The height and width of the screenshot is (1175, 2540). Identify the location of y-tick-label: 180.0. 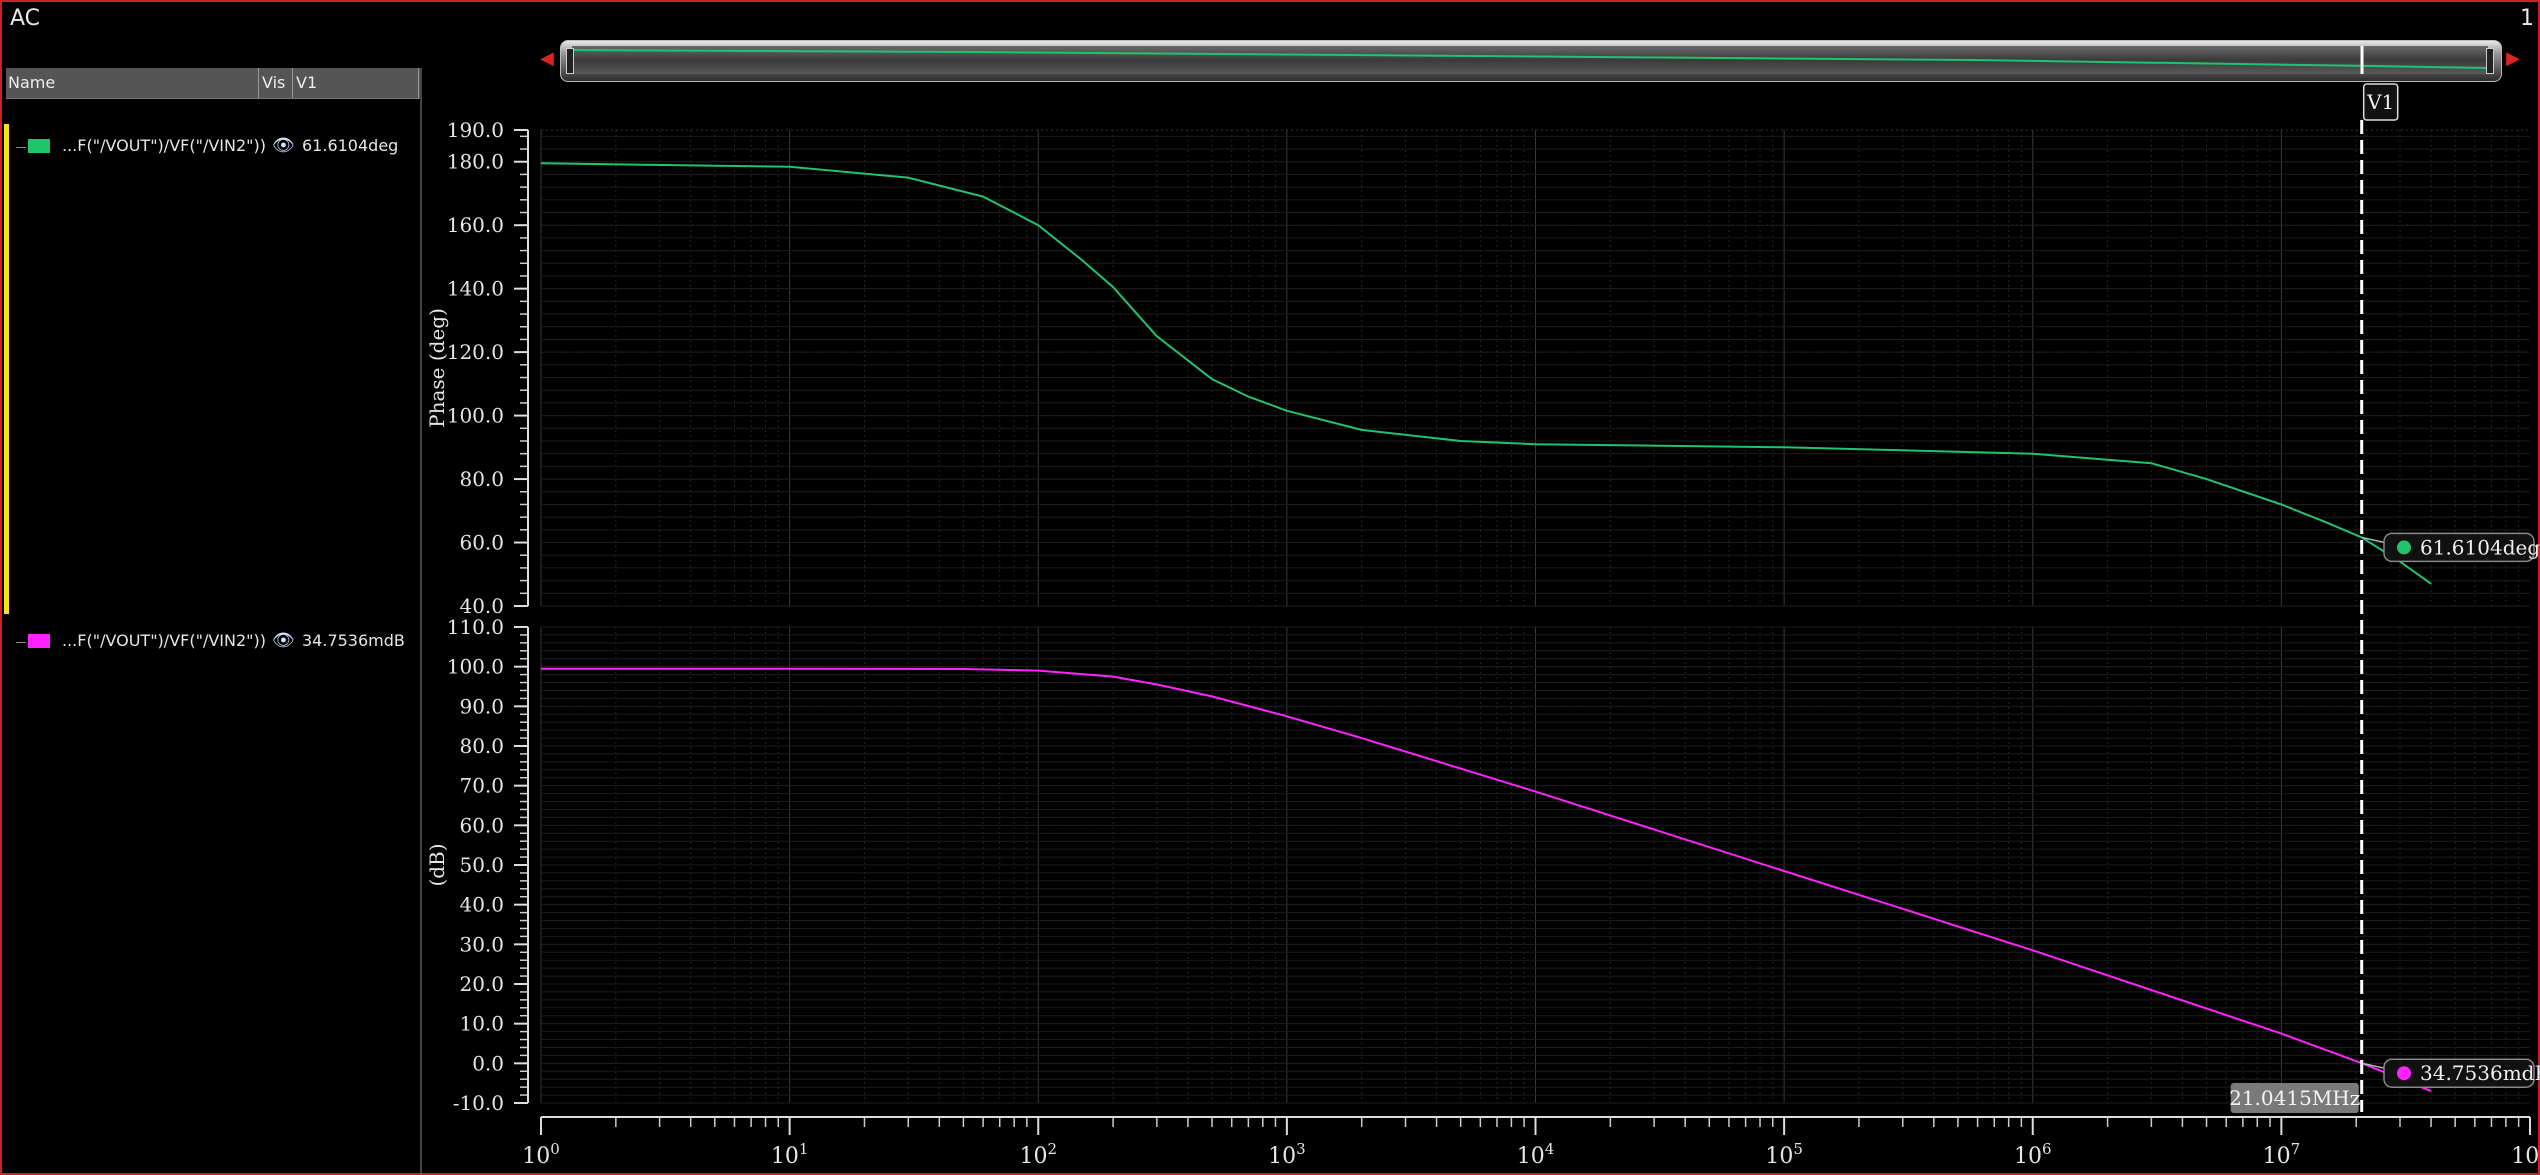
(475, 162).